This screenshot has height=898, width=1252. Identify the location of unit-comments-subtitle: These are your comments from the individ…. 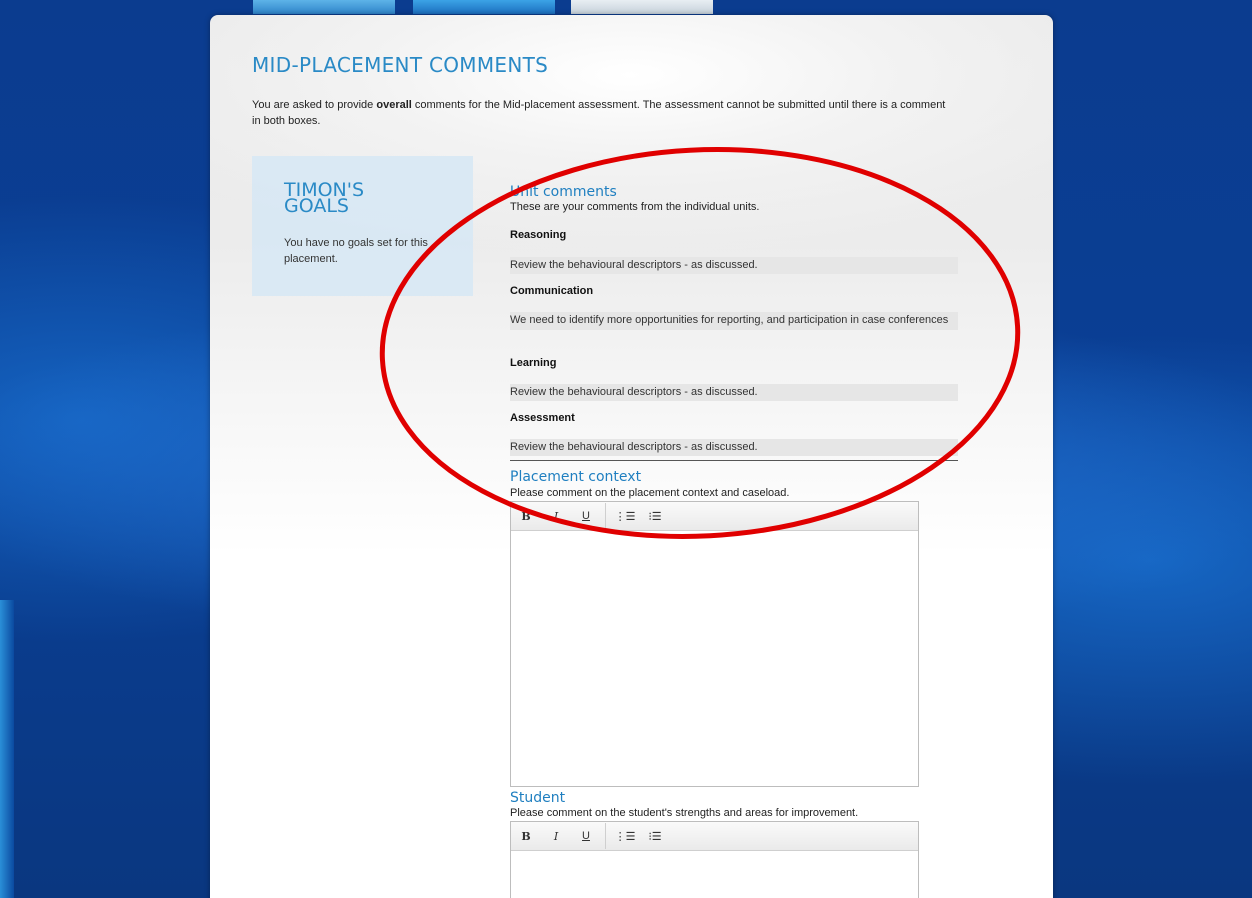
(635, 207).